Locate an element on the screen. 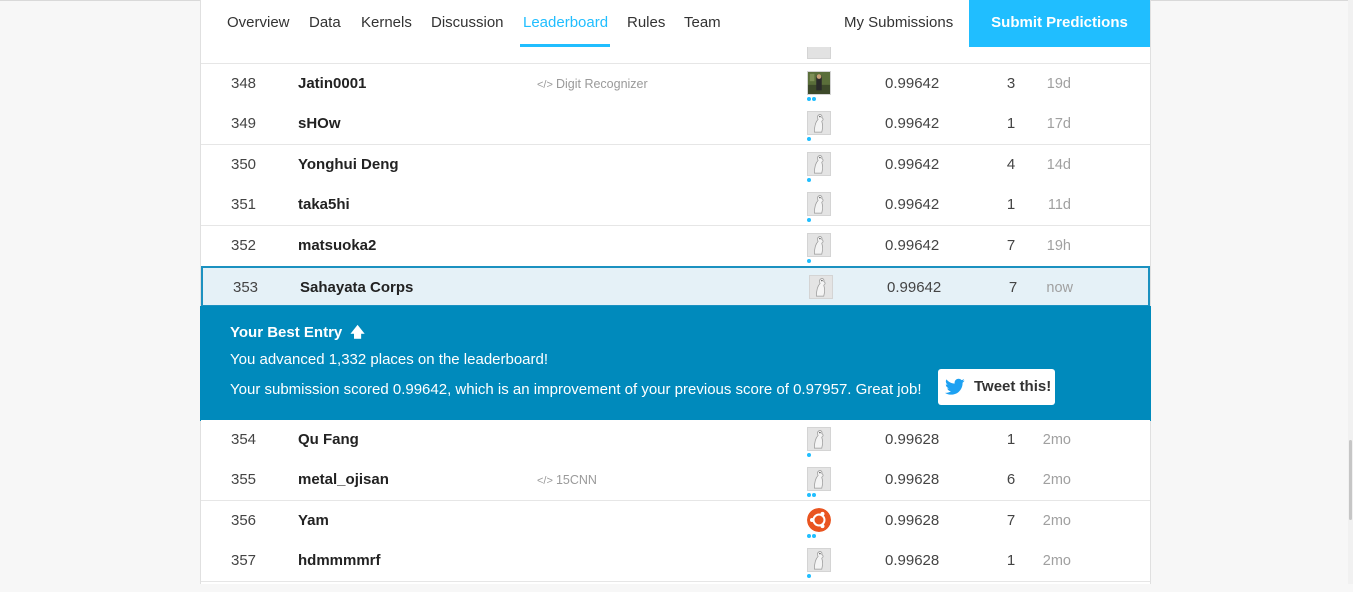 The width and height of the screenshot is (1353, 592). table-row: 357 hdmmmmrf 0.99628 1 2mo is located at coordinates (675, 562).